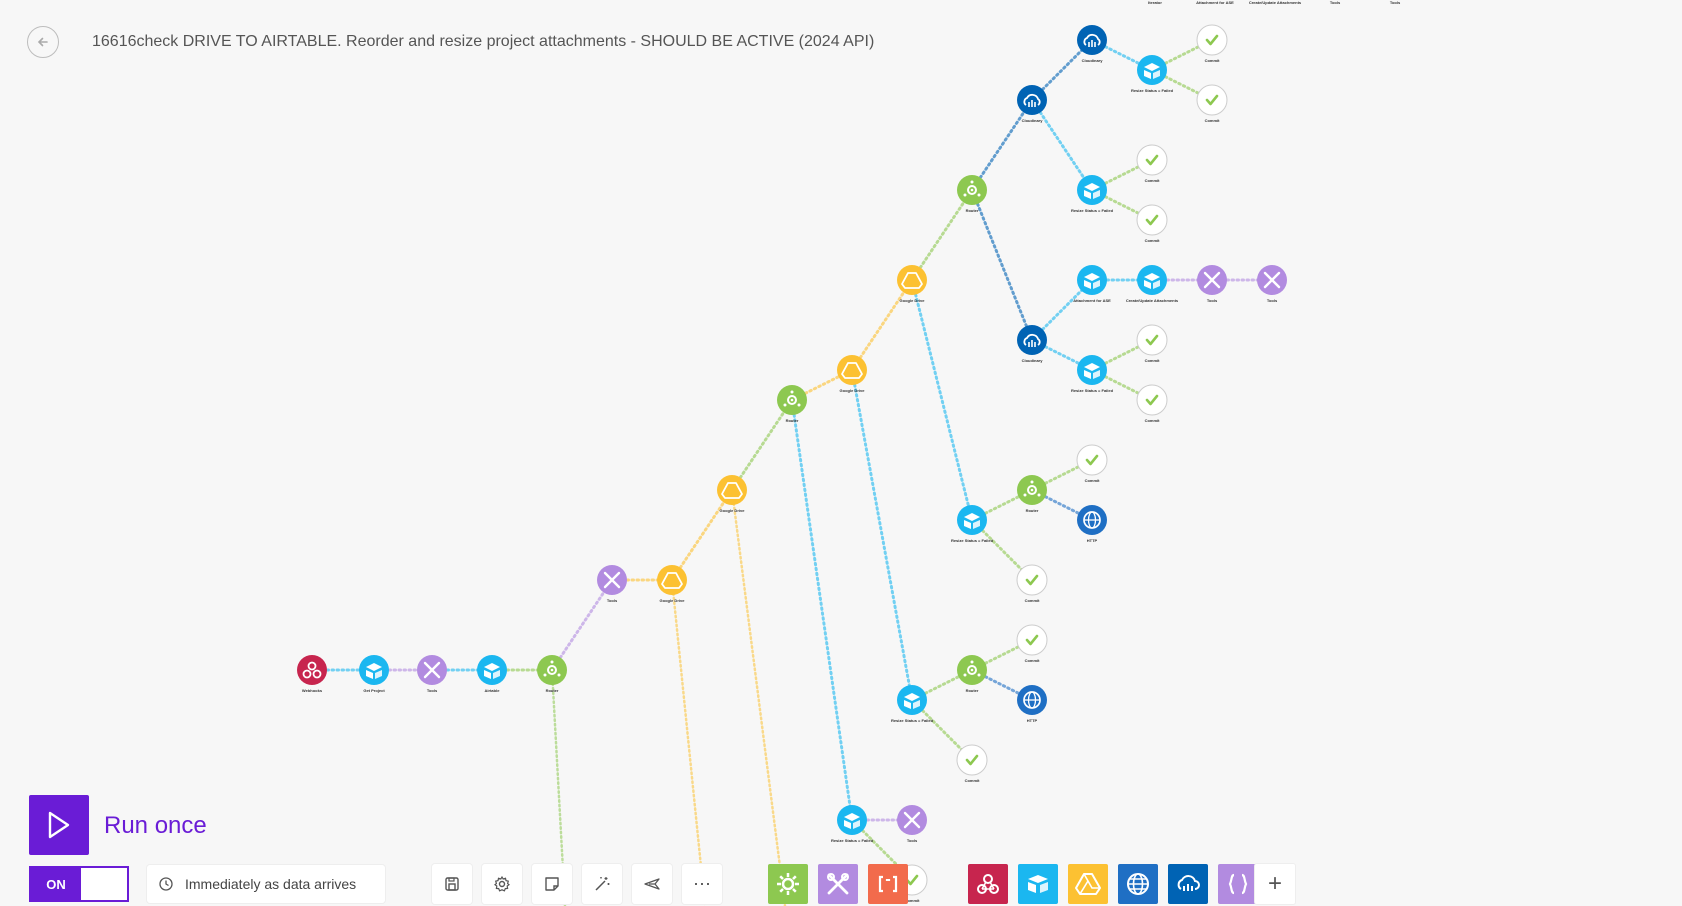  Describe the element at coordinates (1152, 300) in the screenshot. I see `module-label: Create/Update Attachments` at that location.